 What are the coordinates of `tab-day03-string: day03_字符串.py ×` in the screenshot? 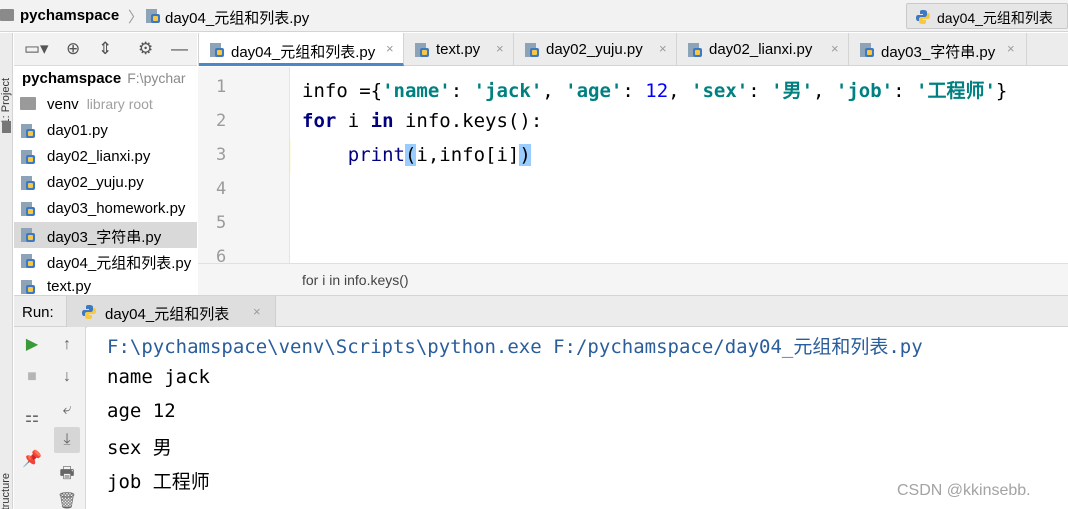 It's located at (938, 49).